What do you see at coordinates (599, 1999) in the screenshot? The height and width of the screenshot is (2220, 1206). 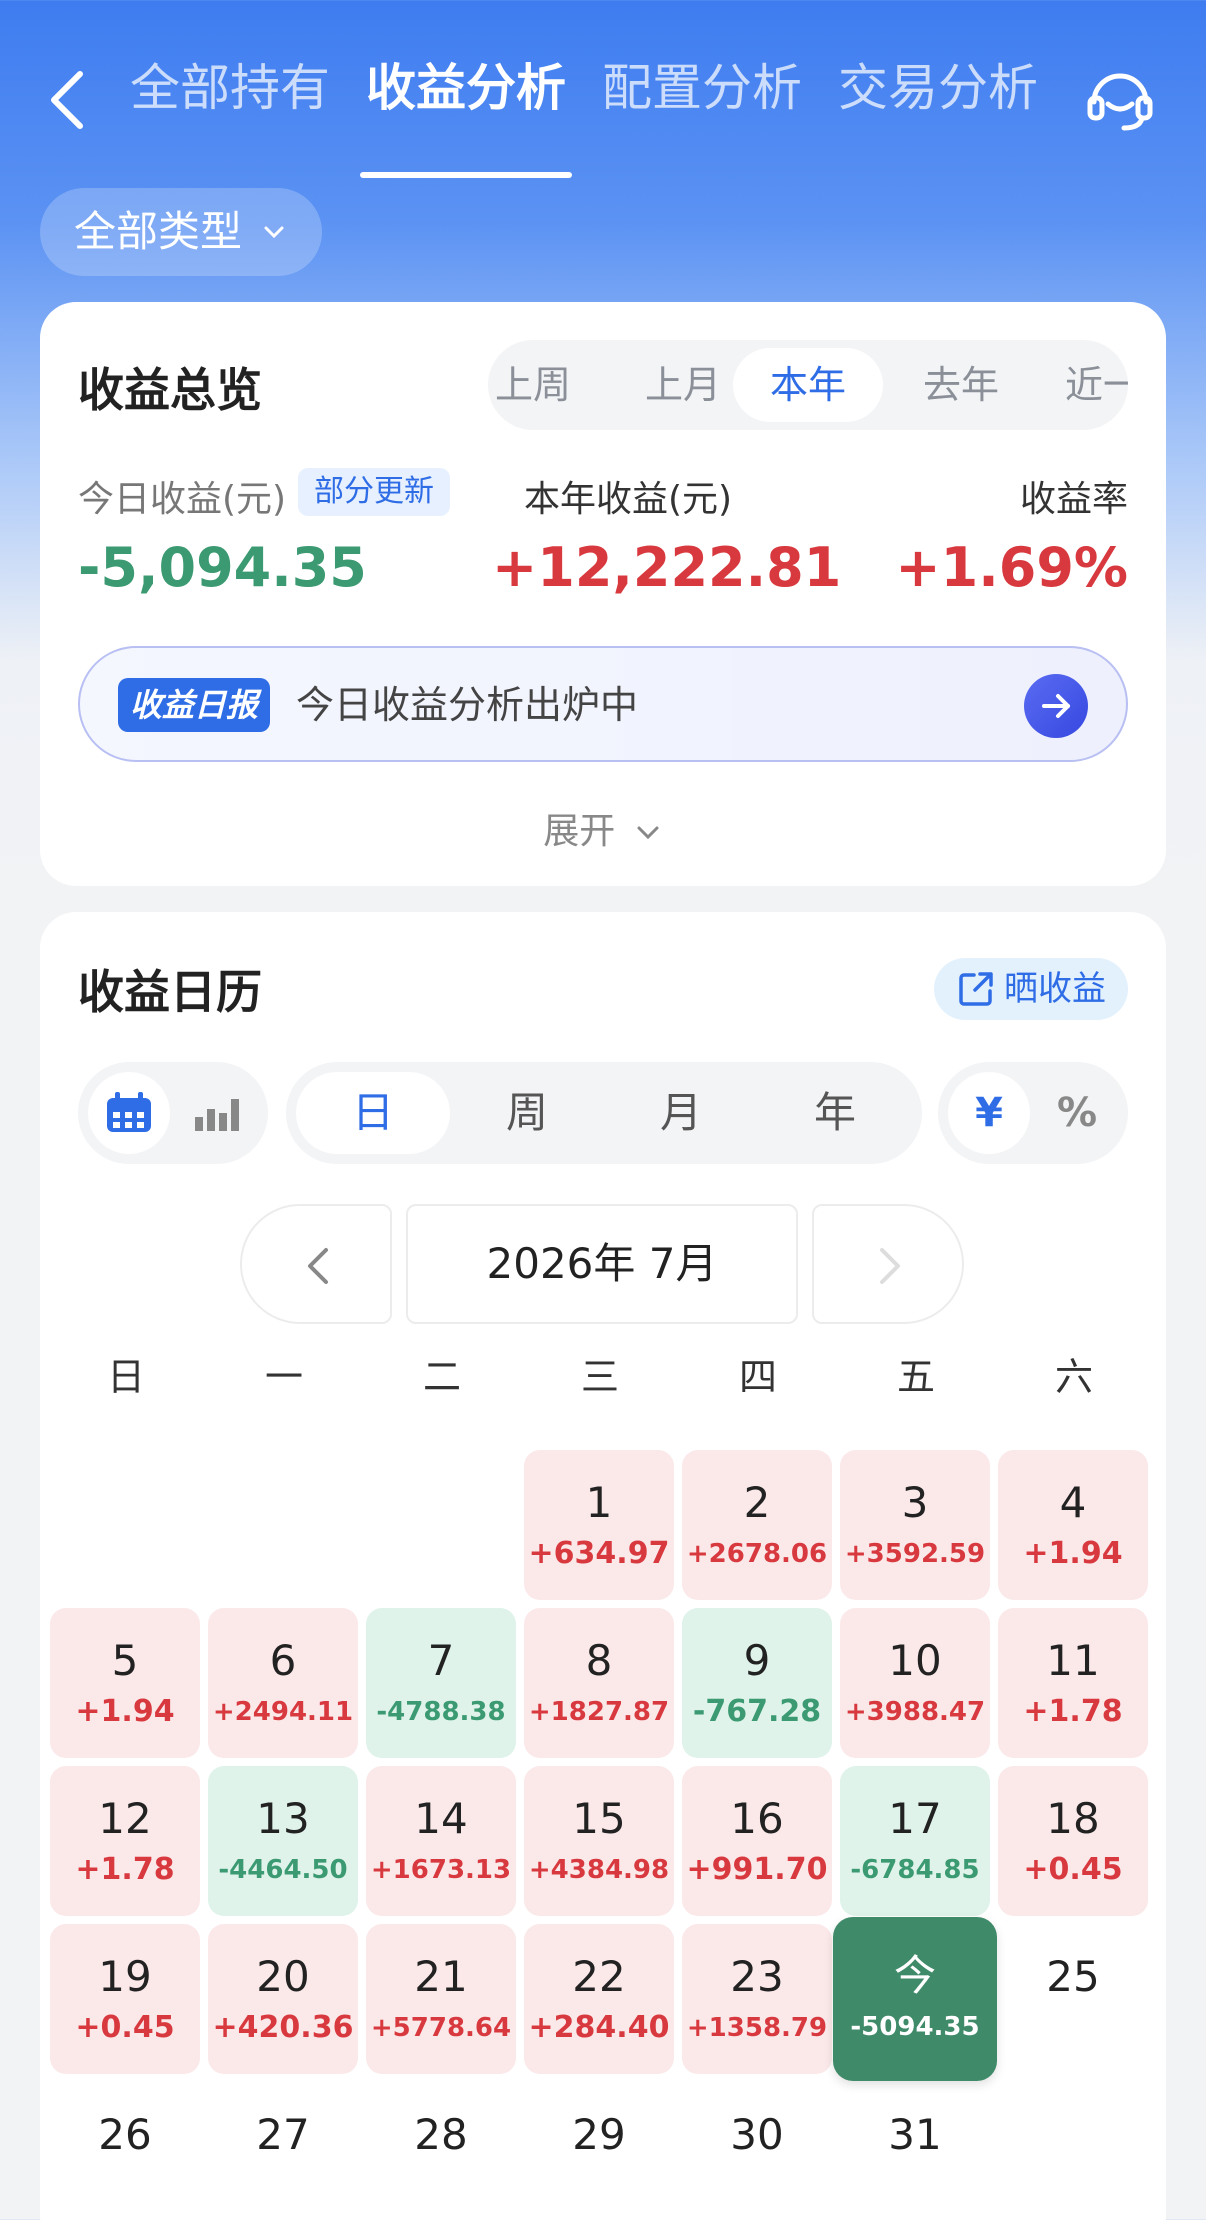 I see `calendar-day: 22 +284.40` at bounding box center [599, 1999].